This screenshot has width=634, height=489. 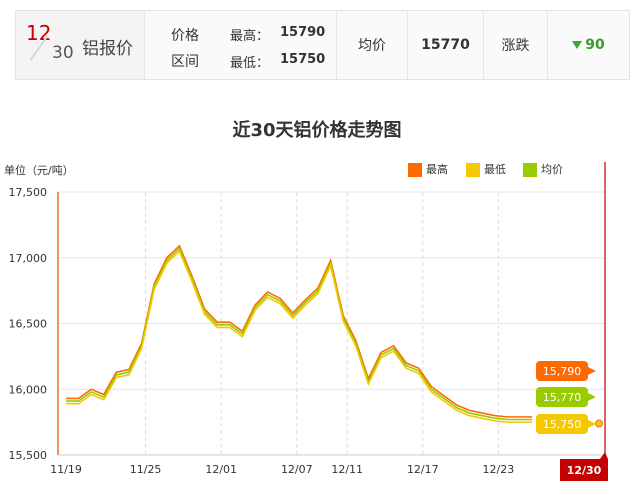 I want to click on y-tick-label: 16,000, so click(x=28, y=389).